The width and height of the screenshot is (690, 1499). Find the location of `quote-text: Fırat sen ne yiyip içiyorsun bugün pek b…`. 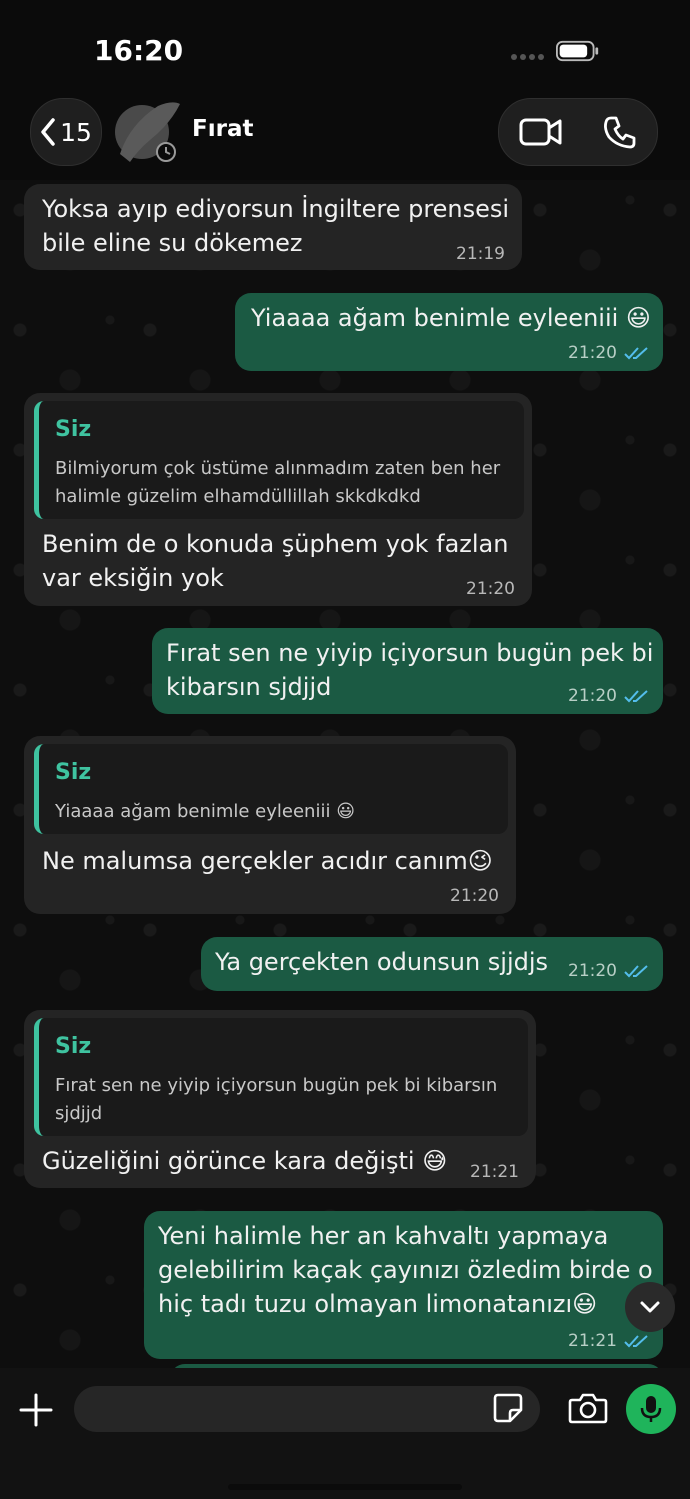

quote-text: Fırat sen ne yiyip içiyorsun bugün pek b… is located at coordinates (276, 1085).